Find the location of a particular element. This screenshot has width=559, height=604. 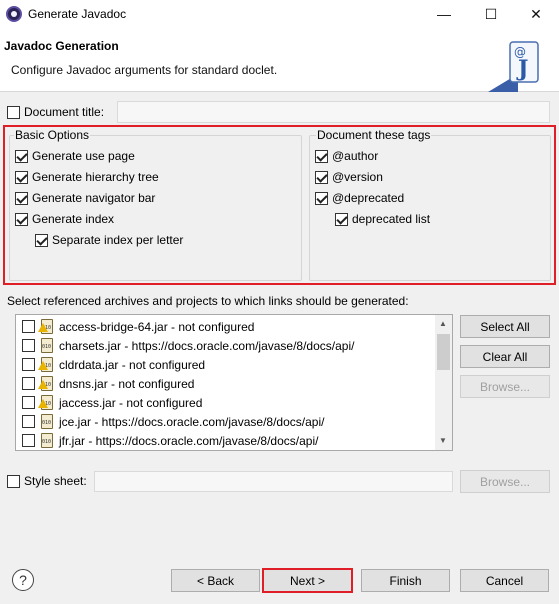

document-title-row: Document title: is located at coordinates (55, 112).